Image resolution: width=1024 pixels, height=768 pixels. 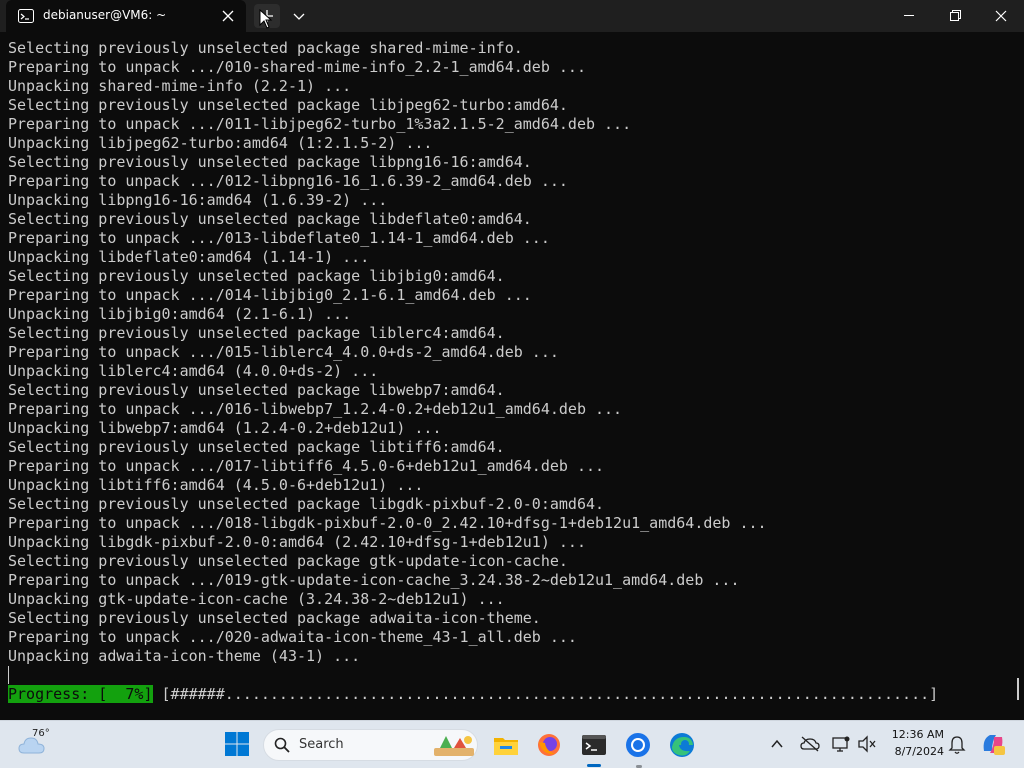 I want to click on windows-start-icon, so click(x=237, y=744).